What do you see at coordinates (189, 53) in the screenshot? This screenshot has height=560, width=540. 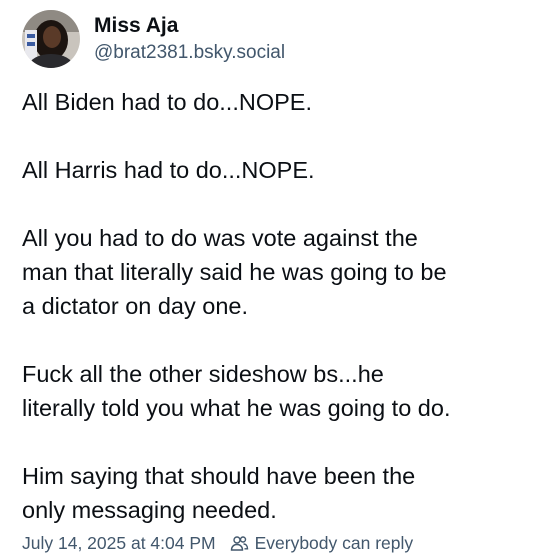 I see `author-handle: @brat2381.bsky.social` at bounding box center [189, 53].